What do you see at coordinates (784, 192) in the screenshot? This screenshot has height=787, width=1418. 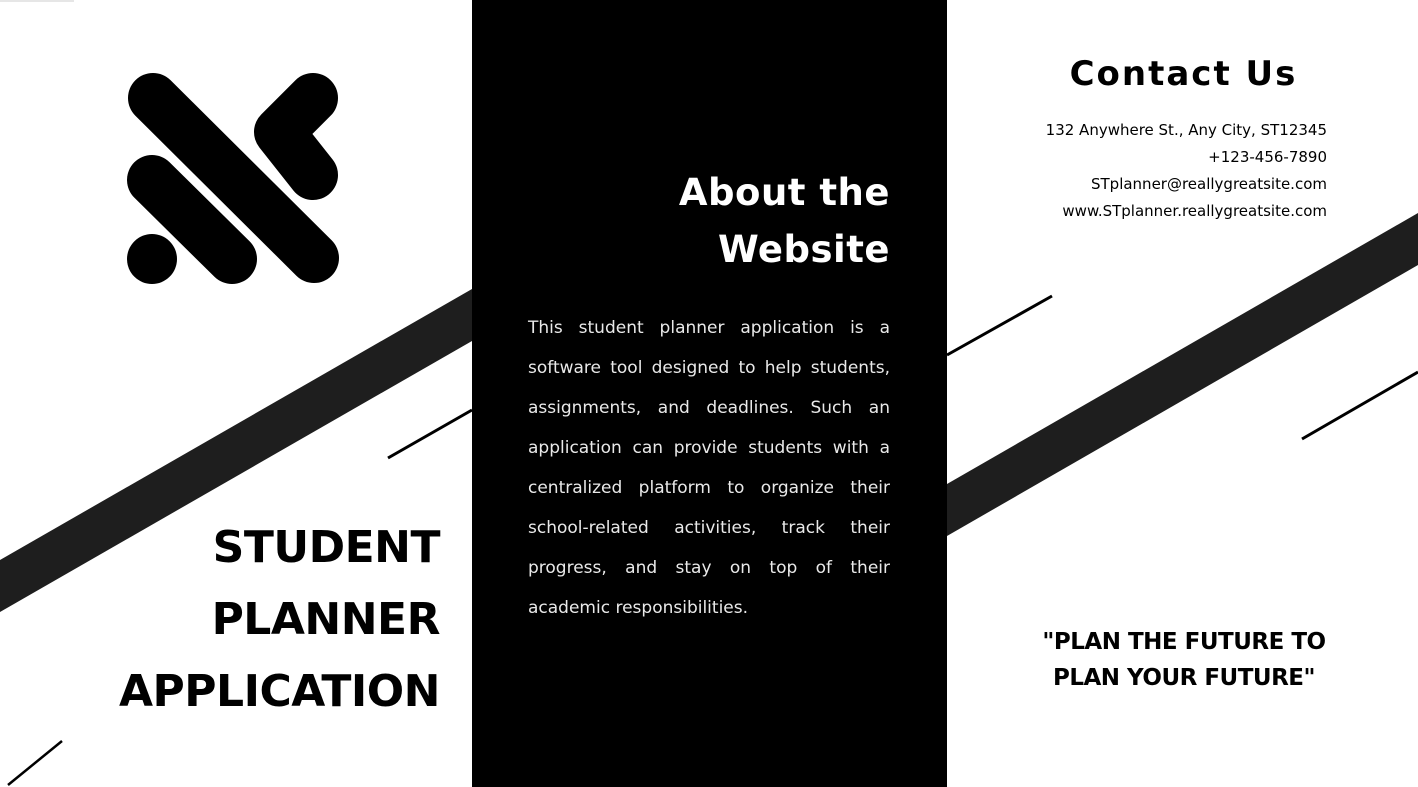 I see `about-heading-line-1: About the` at bounding box center [784, 192].